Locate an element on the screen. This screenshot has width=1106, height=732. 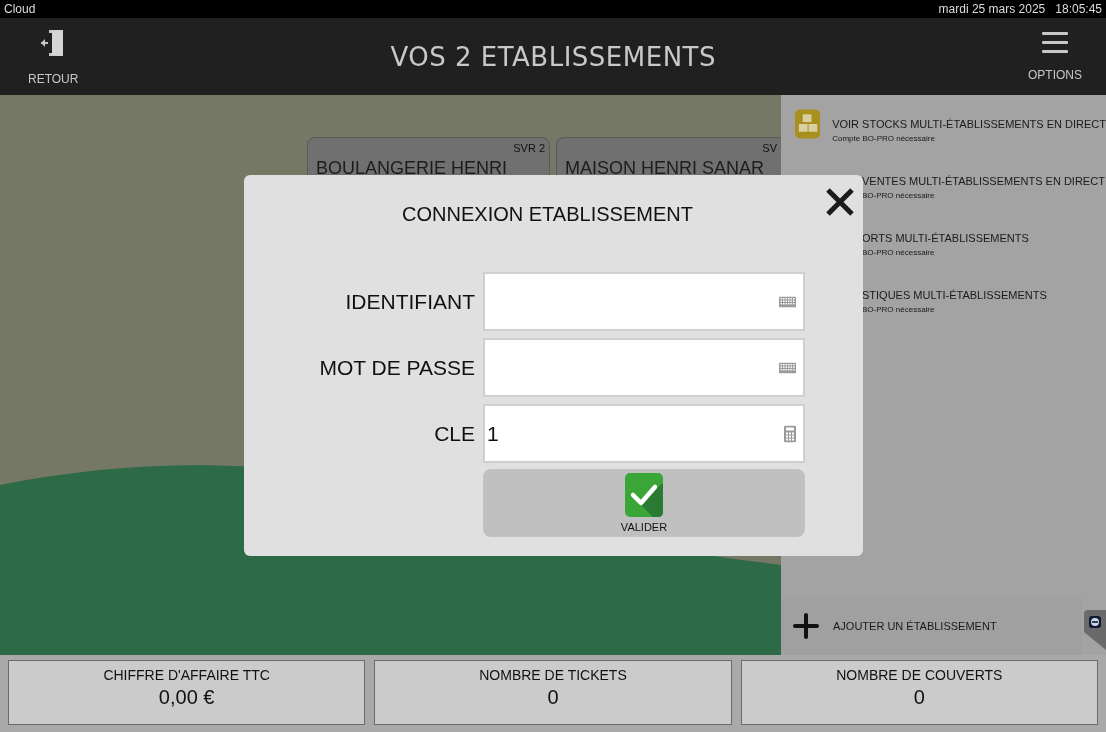
menu-item-title: VOIR STOCKS MULTI-ÉTABLISSEMENTS EN DIRECT is located at coordinates (969, 124).